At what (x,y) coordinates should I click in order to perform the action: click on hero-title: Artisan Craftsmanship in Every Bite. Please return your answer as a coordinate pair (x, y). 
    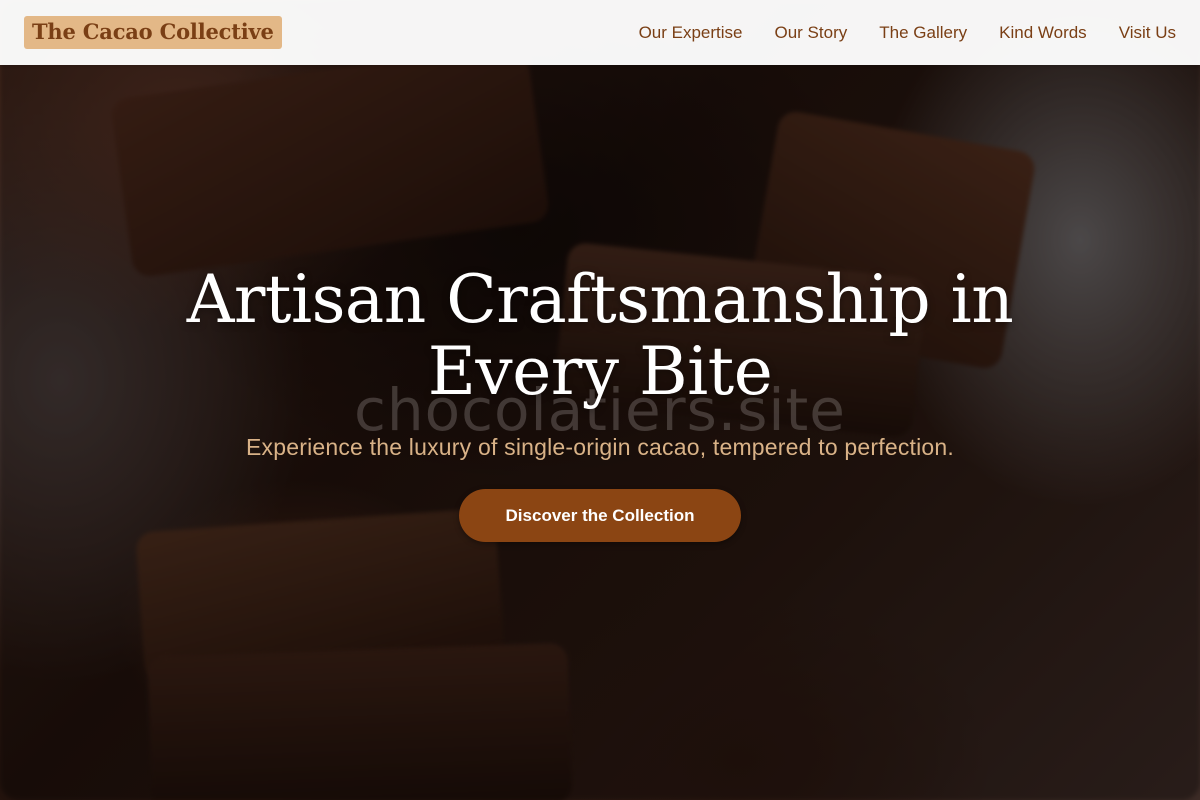
    Looking at the image, I should click on (600, 335).